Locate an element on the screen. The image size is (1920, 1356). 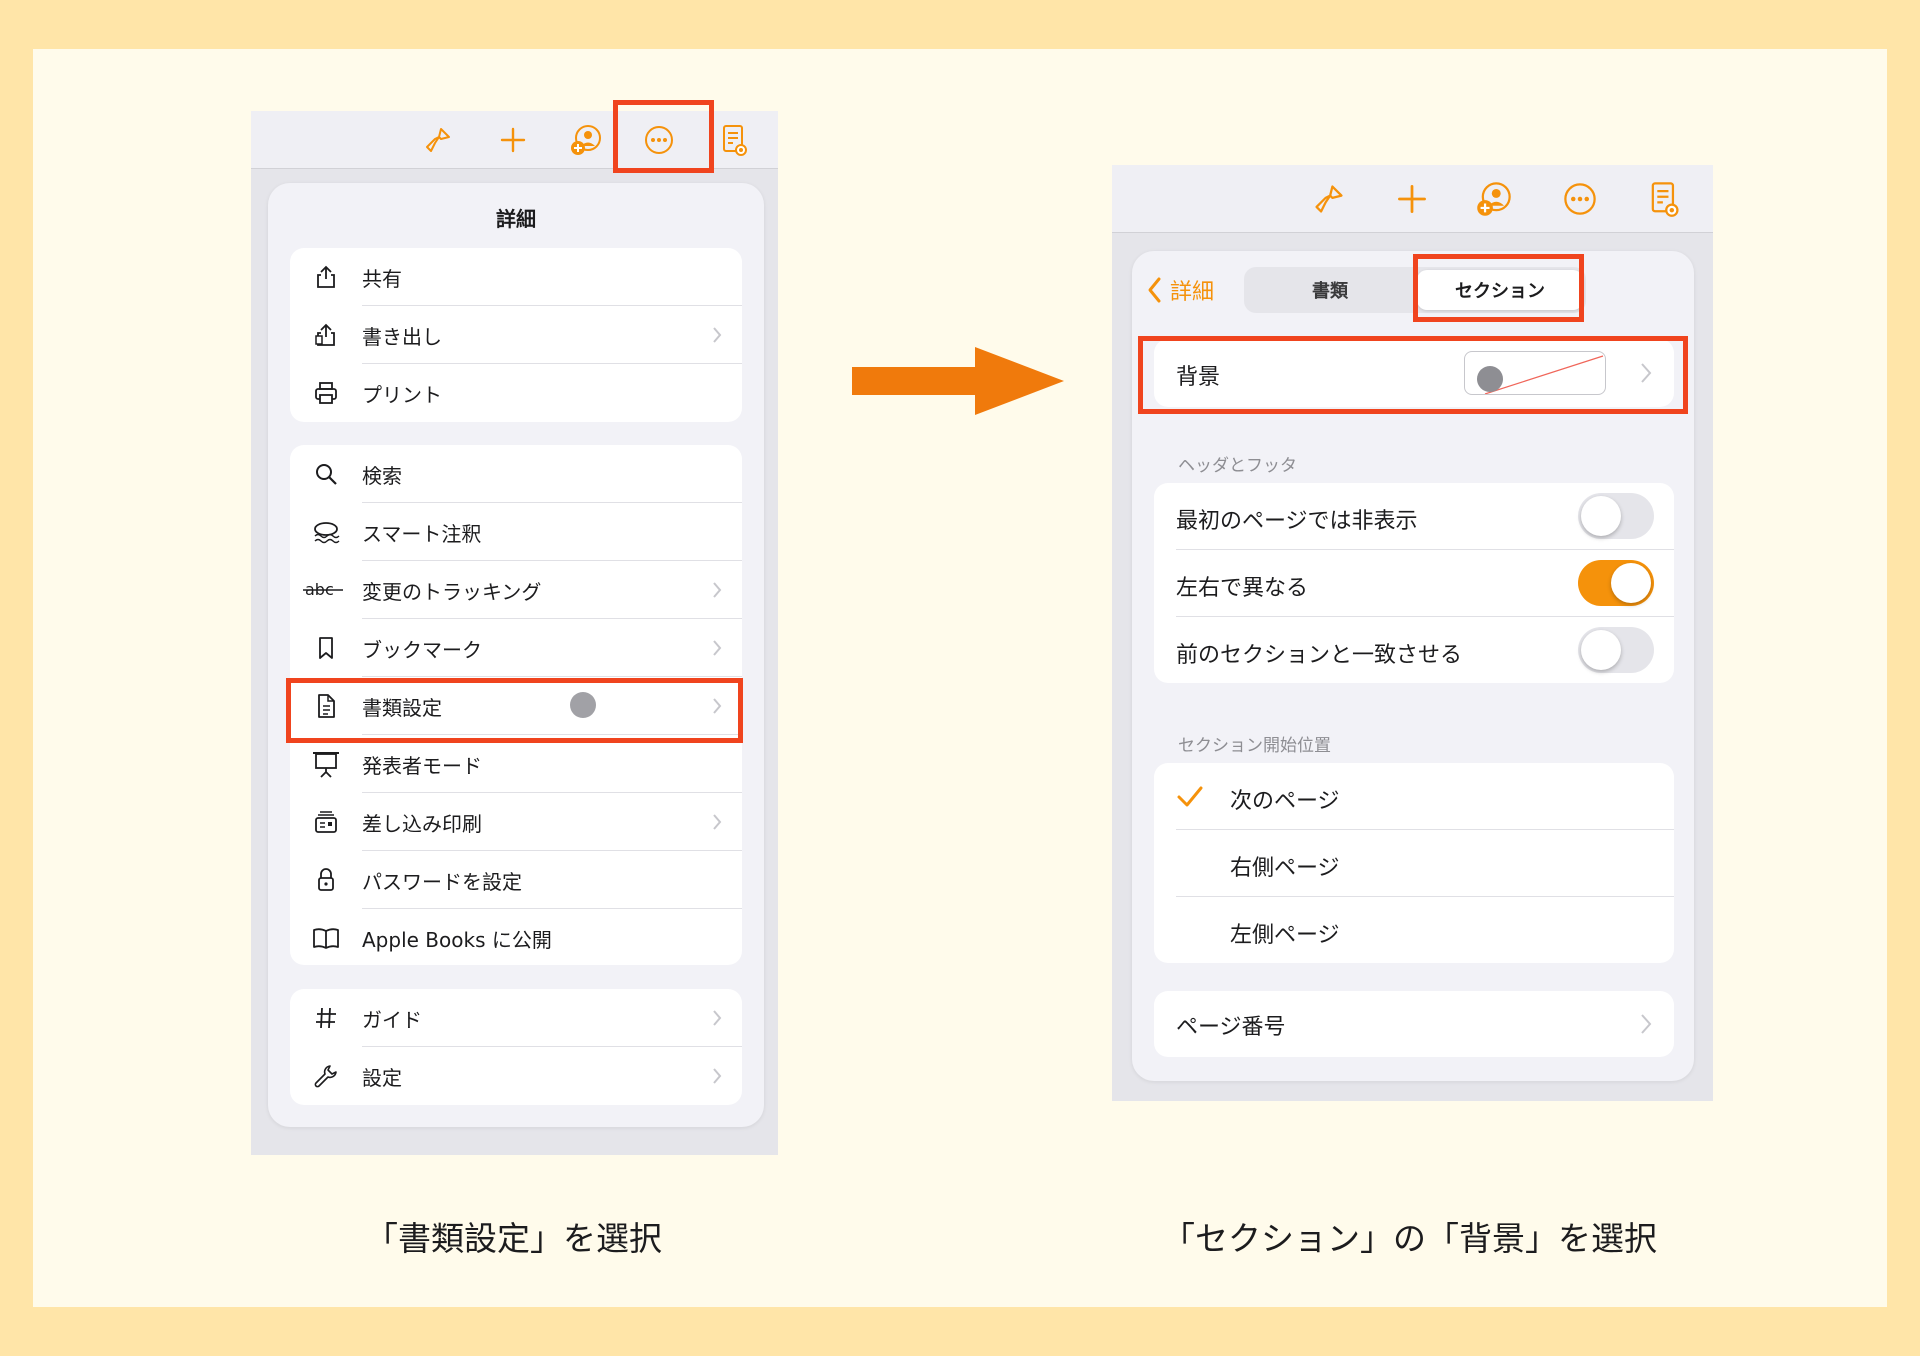
checkmark-icon is located at coordinates (1190, 796).